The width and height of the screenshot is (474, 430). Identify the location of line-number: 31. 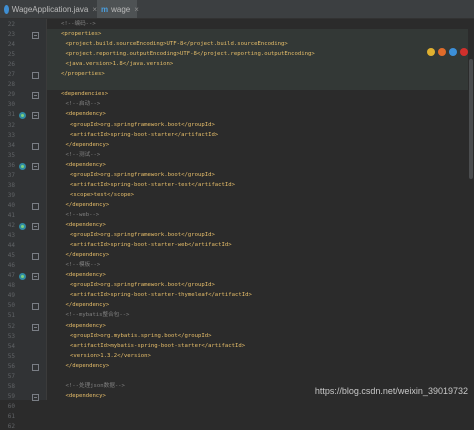
(11, 115).